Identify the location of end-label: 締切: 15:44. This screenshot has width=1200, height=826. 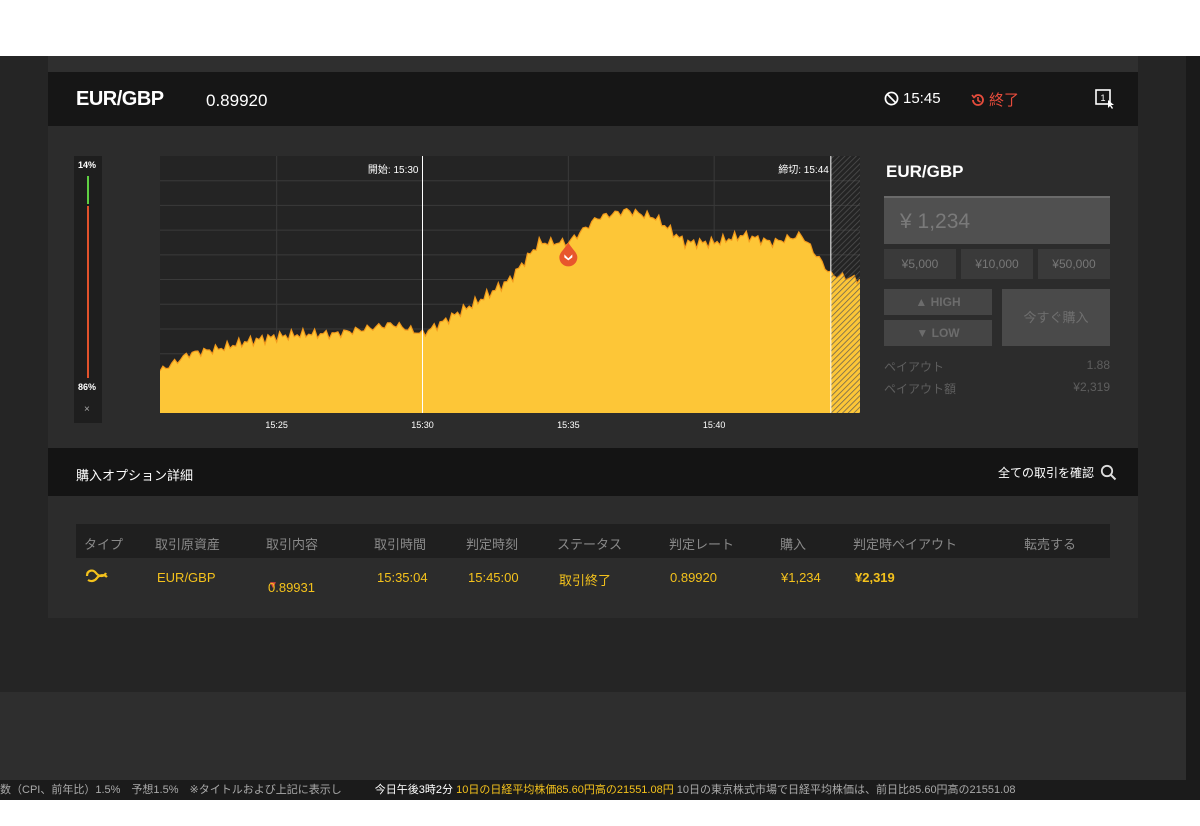
(803, 169).